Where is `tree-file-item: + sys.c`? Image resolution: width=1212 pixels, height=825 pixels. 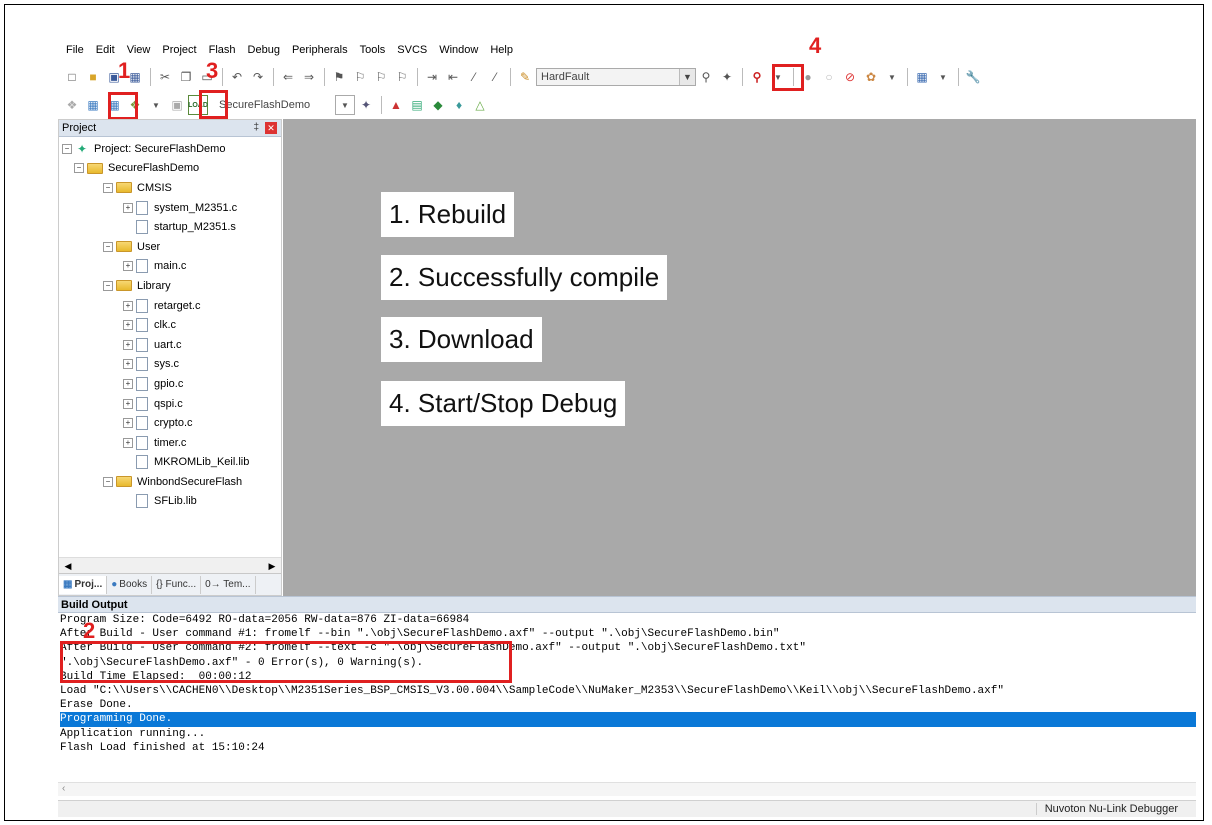
tree-file-item: + sys.c is located at coordinates (170, 365).